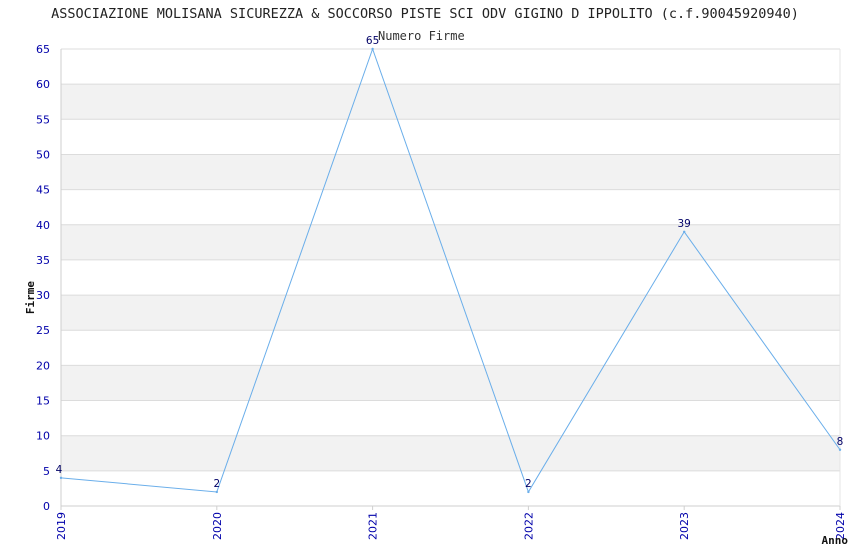 This screenshot has width=850, height=550. What do you see at coordinates (46, 506) in the screenshot?
I see `y-tick-label: 0` at bounding box center [46, 506].